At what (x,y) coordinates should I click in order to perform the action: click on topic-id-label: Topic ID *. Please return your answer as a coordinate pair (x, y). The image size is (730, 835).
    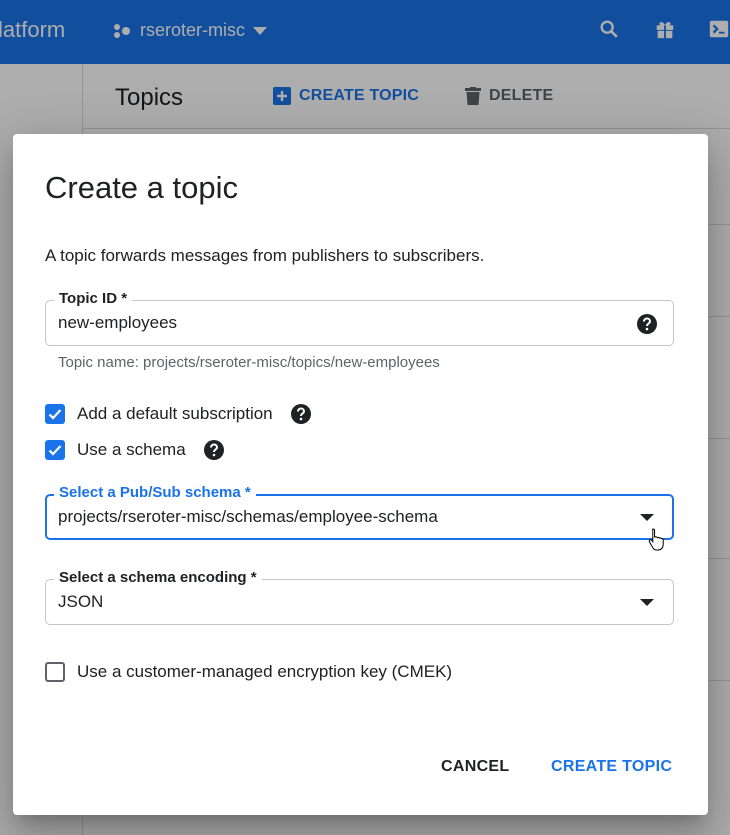
    Looking at the image, I should click on (93, 298).